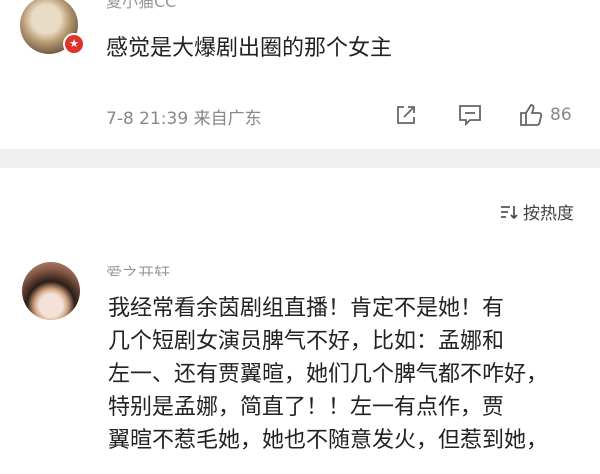 The image size is (600, 474). I want to click on comment-line: 左一、还有贾翼暄，她们几个脾气都不咋好，, so click(328, 374).